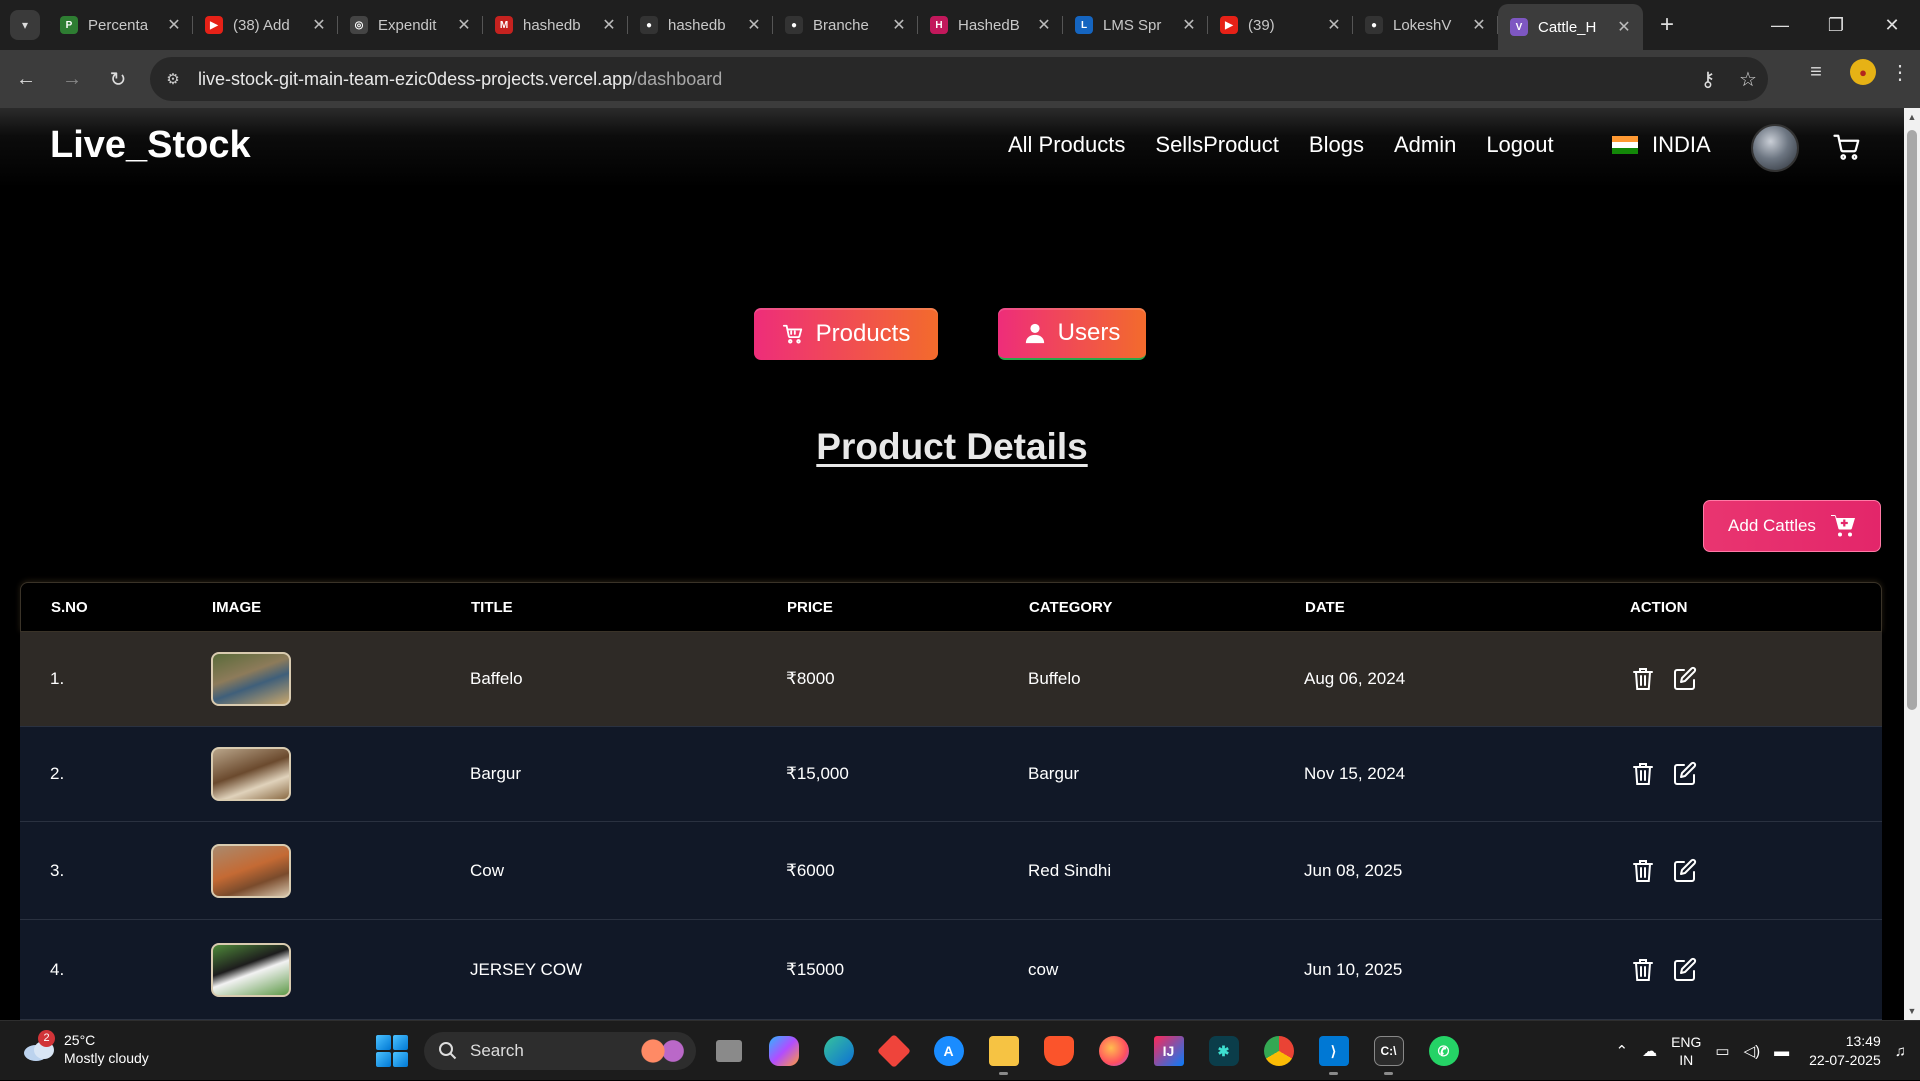 Image resolution: width=1920 pixels, height=1081 pixels. Describe the element at coordinates (1570, 27) in the screenshot. I see `browser-tab: V Cattle_H ✕` at that location.